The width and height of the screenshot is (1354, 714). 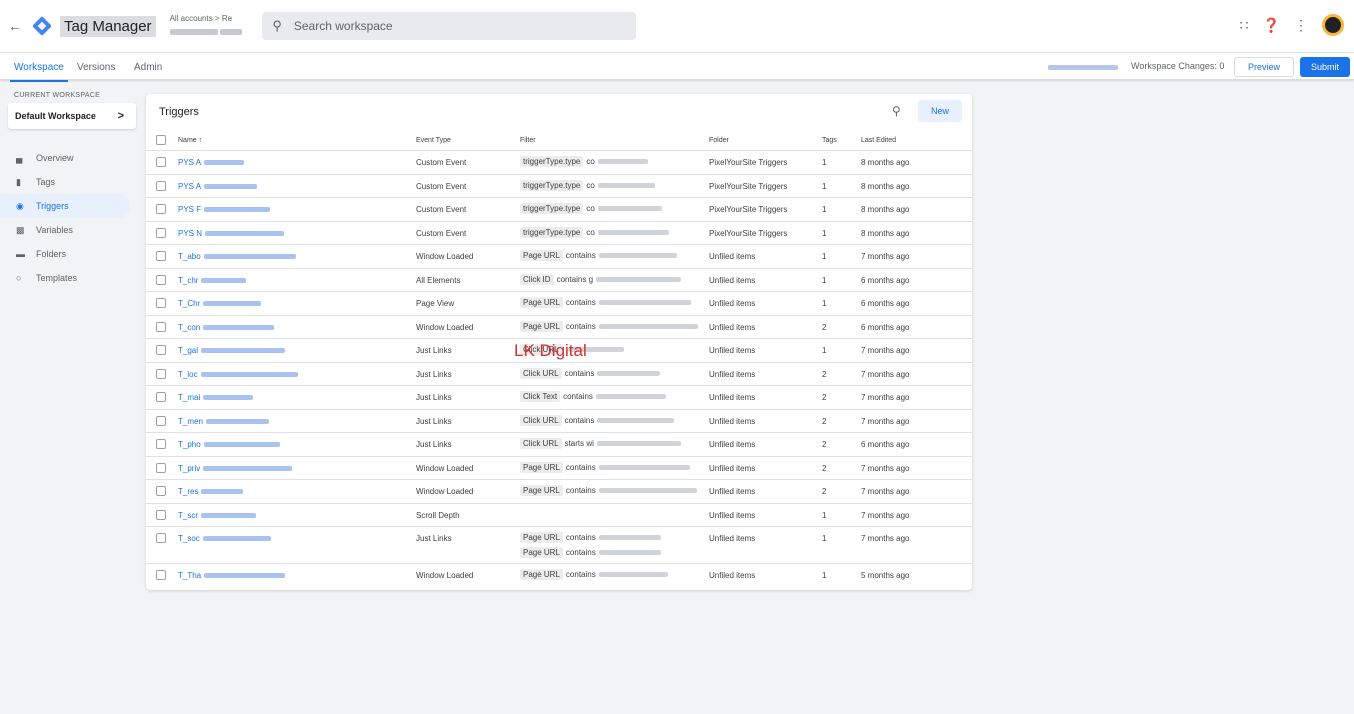 What do you see at coordinates (179, 112) in the screenshot?
I see `page-title: Triggers` at bounding box center [179, 112].